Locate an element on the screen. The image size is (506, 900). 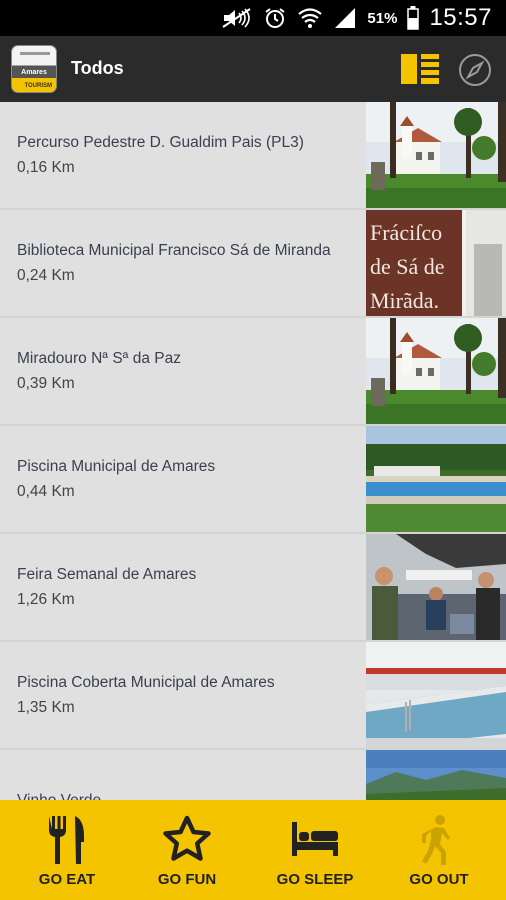
sign-line-3: Mirãda. is located at coordinates (404, 300).